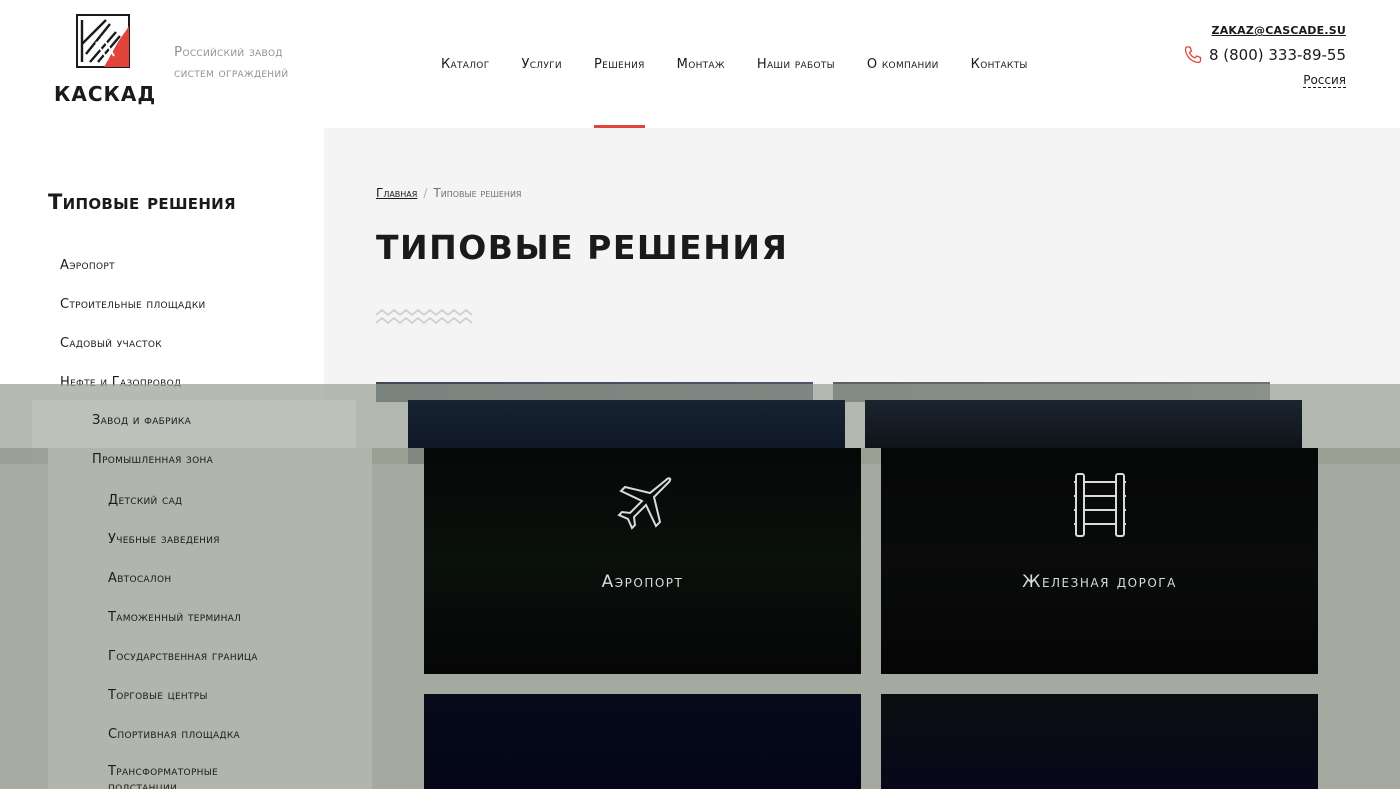  Describe the element at coordinates (642, 741) in the screenshot. I see `card-bottom-left` at that location.